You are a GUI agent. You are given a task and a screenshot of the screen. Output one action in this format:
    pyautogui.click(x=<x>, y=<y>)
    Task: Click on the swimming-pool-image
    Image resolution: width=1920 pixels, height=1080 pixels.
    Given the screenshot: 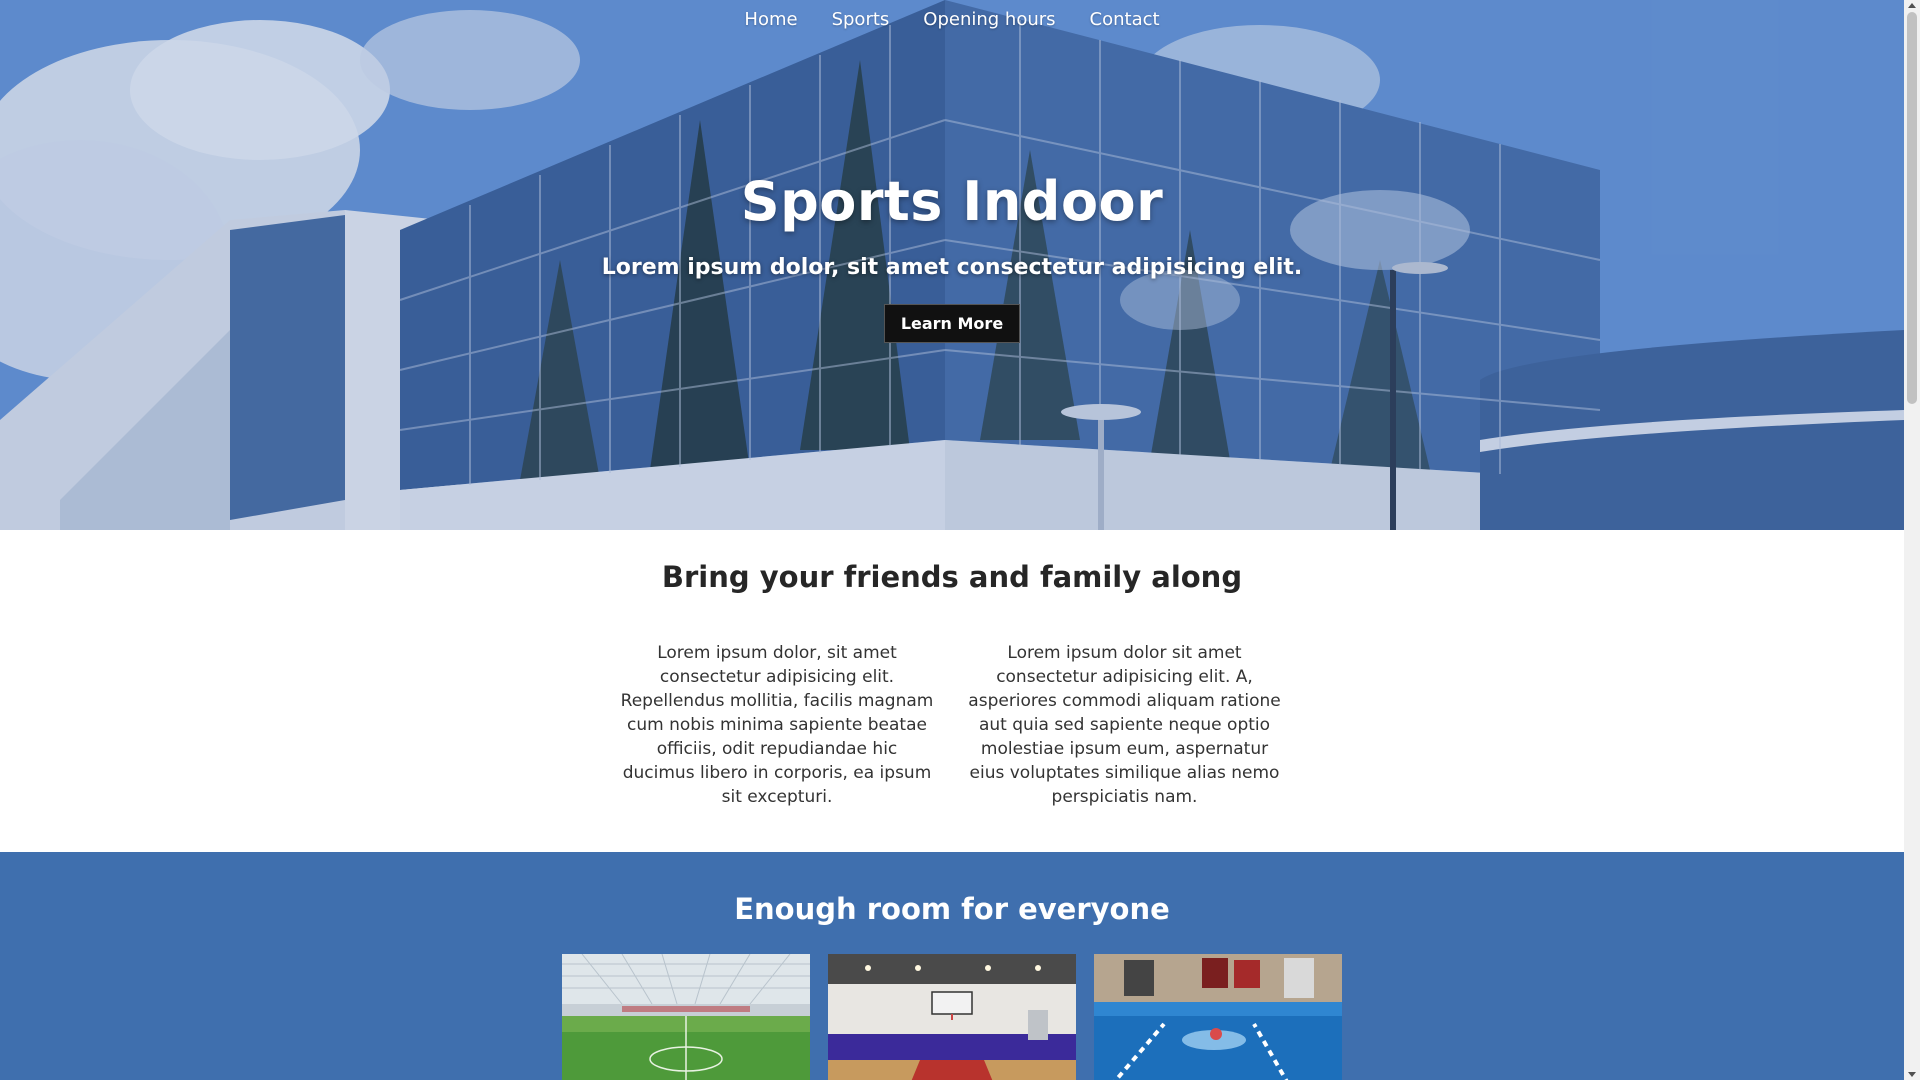 What is the action you would take?
    pyautogui.click(x=1218, y=1017)
    